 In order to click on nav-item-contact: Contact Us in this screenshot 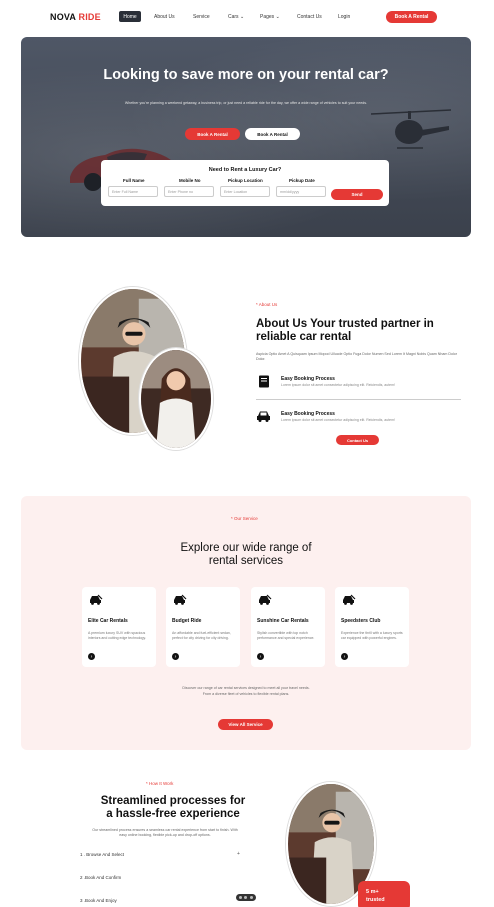, I will do `click(309, 17)`.